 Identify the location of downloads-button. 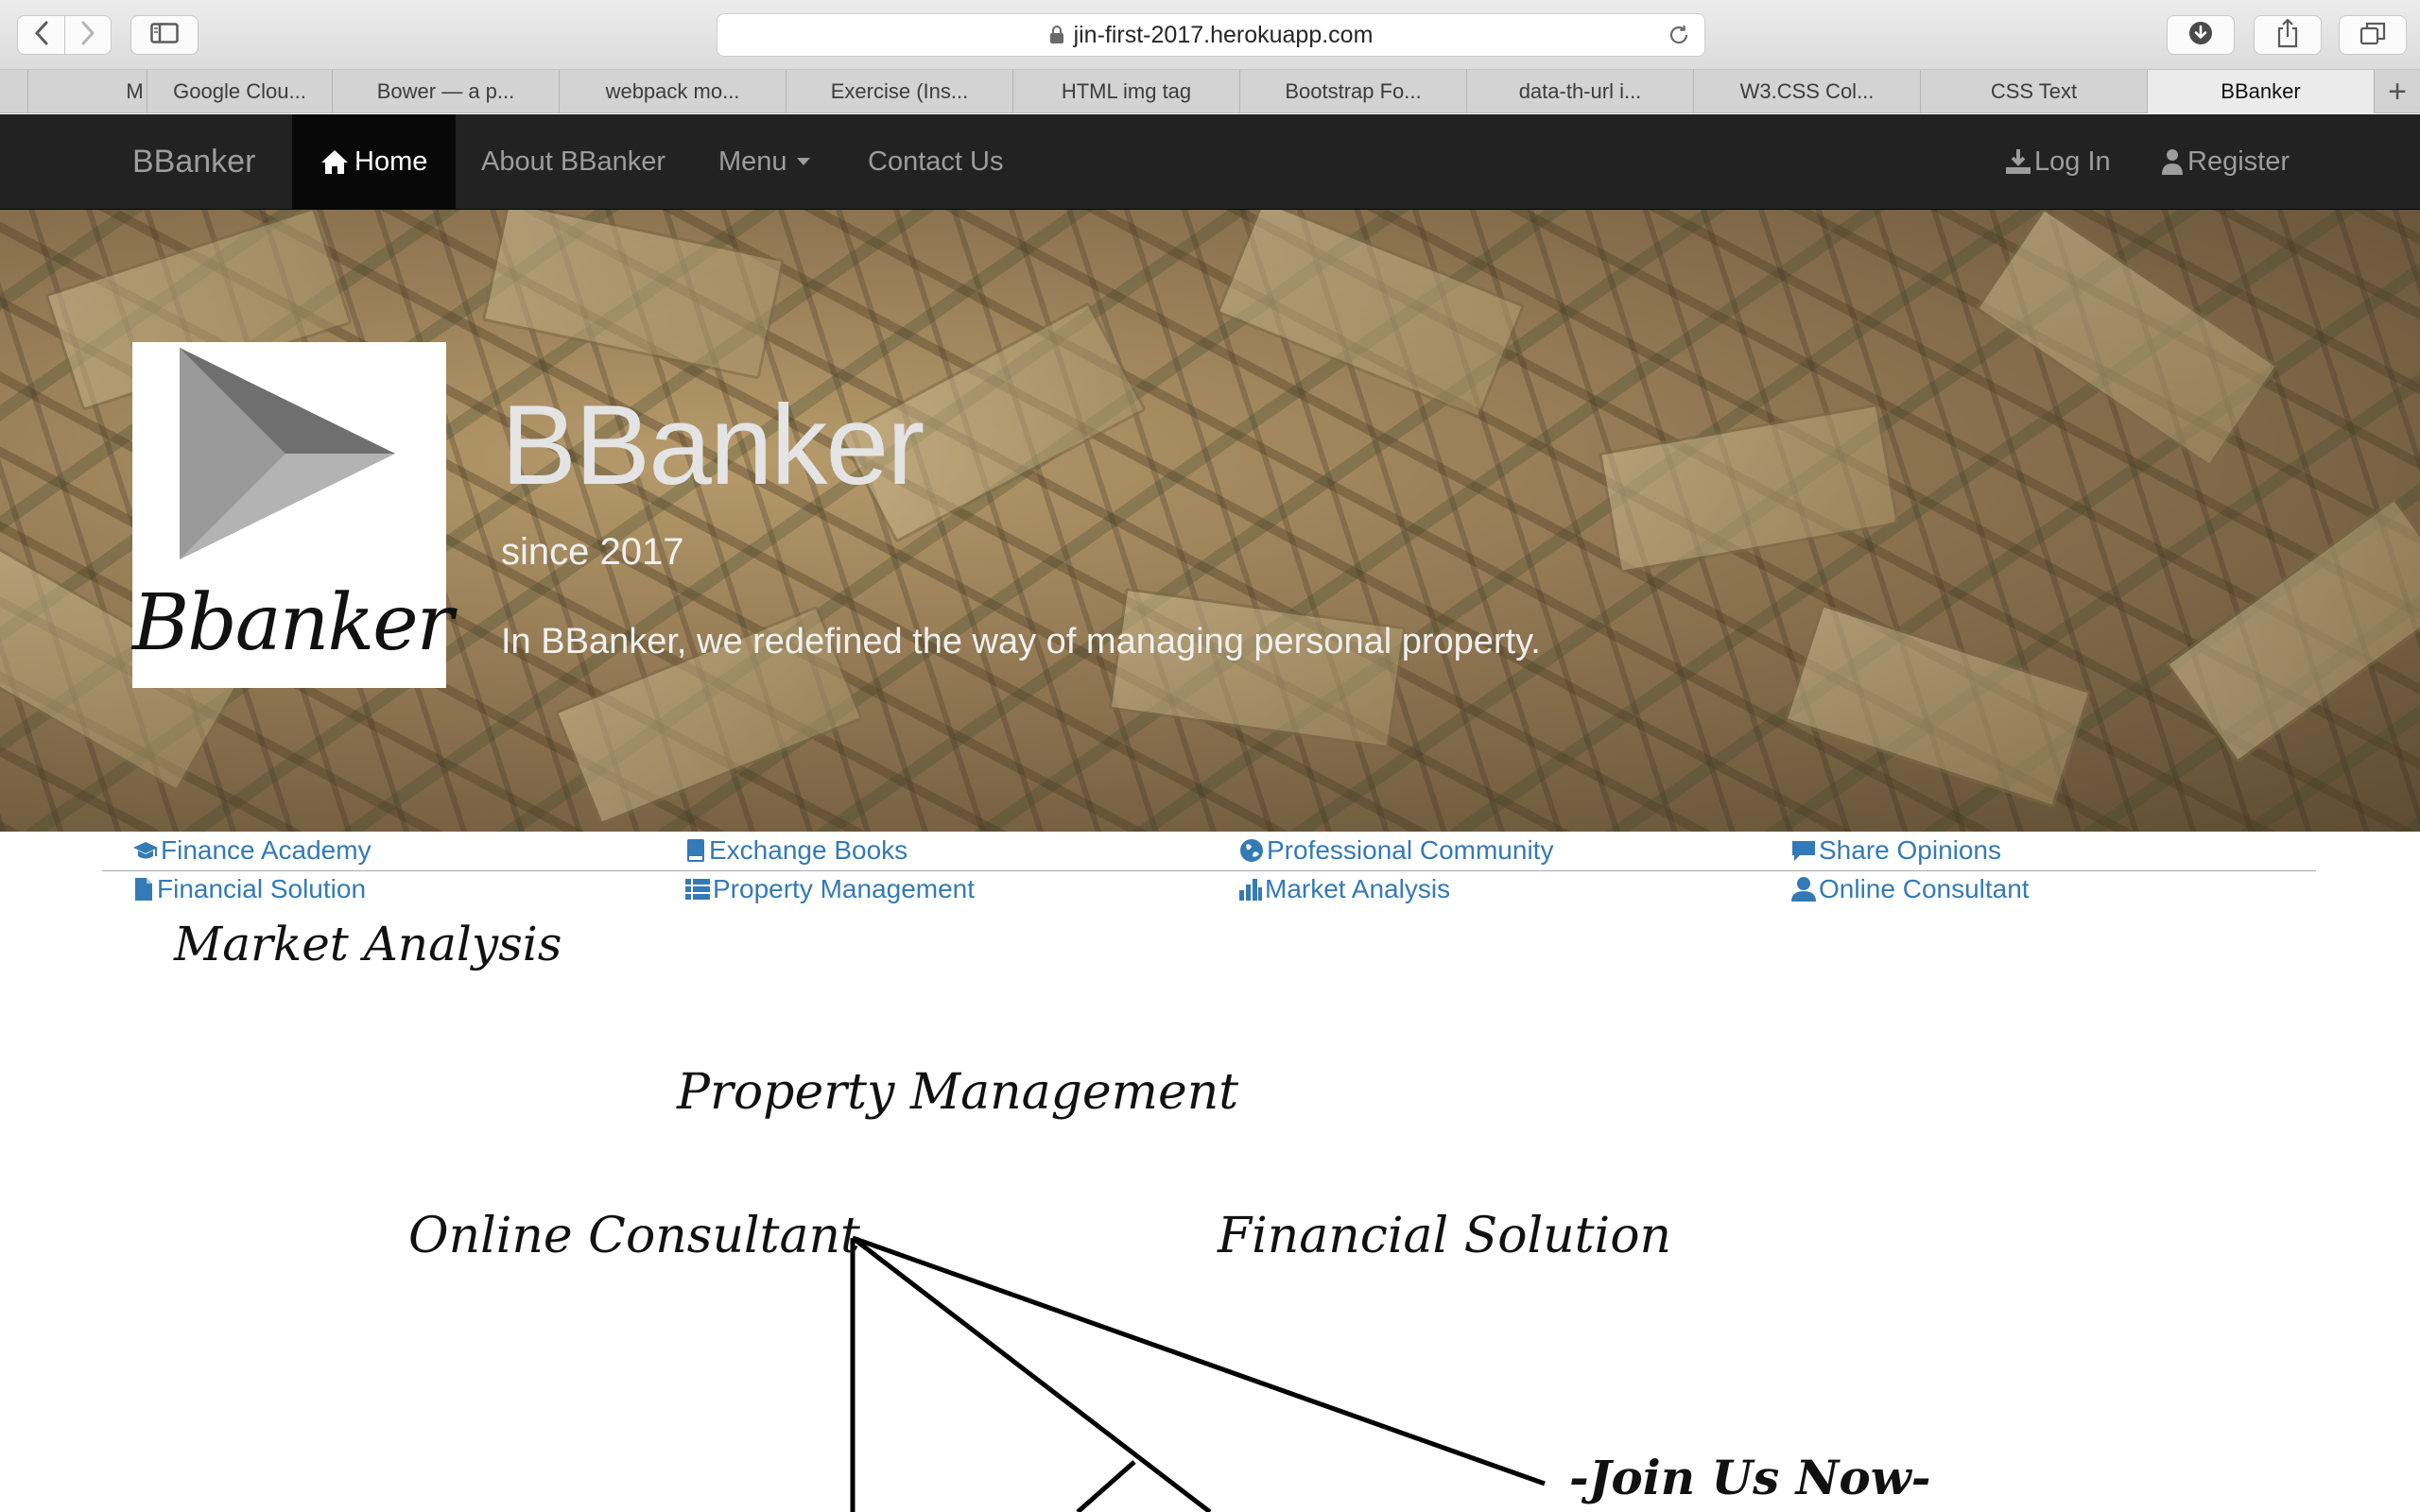
(2201, 35).